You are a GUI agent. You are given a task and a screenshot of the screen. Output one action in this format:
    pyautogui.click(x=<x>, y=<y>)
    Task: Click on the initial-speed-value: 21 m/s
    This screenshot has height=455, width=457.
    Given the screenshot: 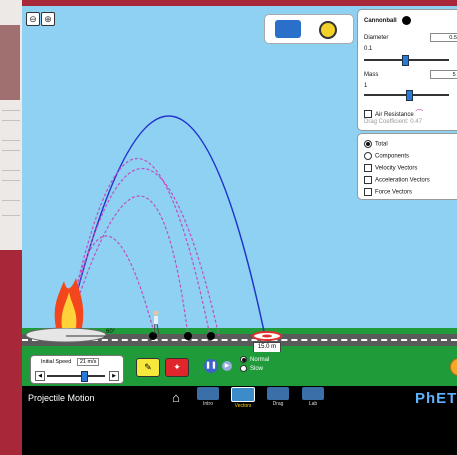 What is the action you would take?
    pyautogui.click(x=88, y=362)
    